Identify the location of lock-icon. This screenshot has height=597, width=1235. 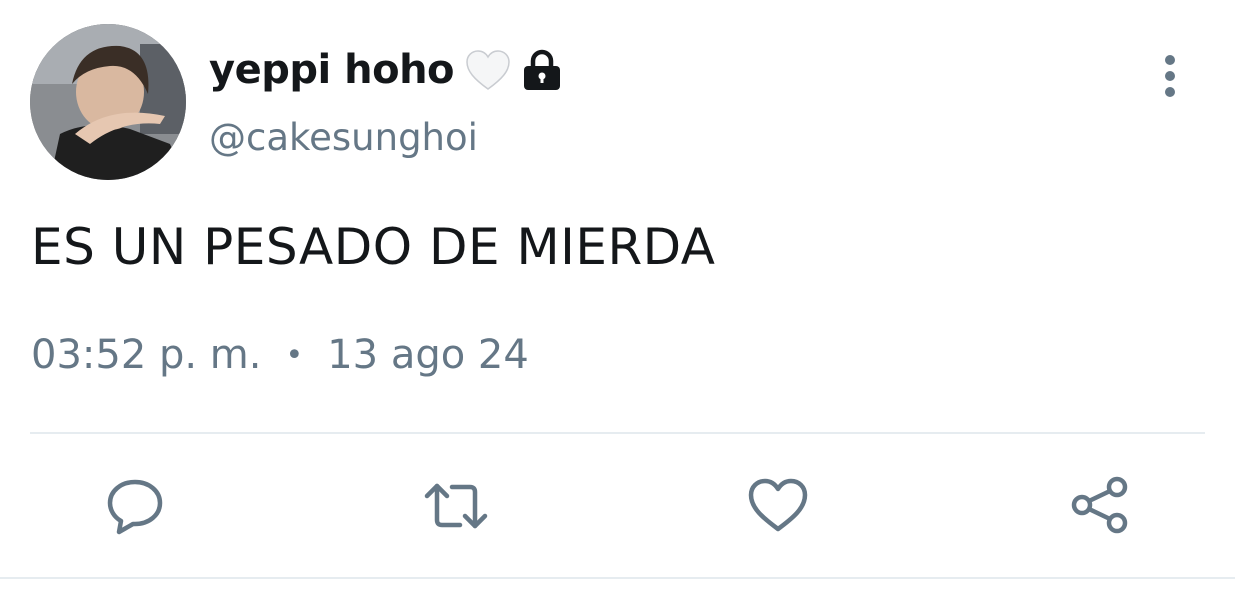
(542, 69).